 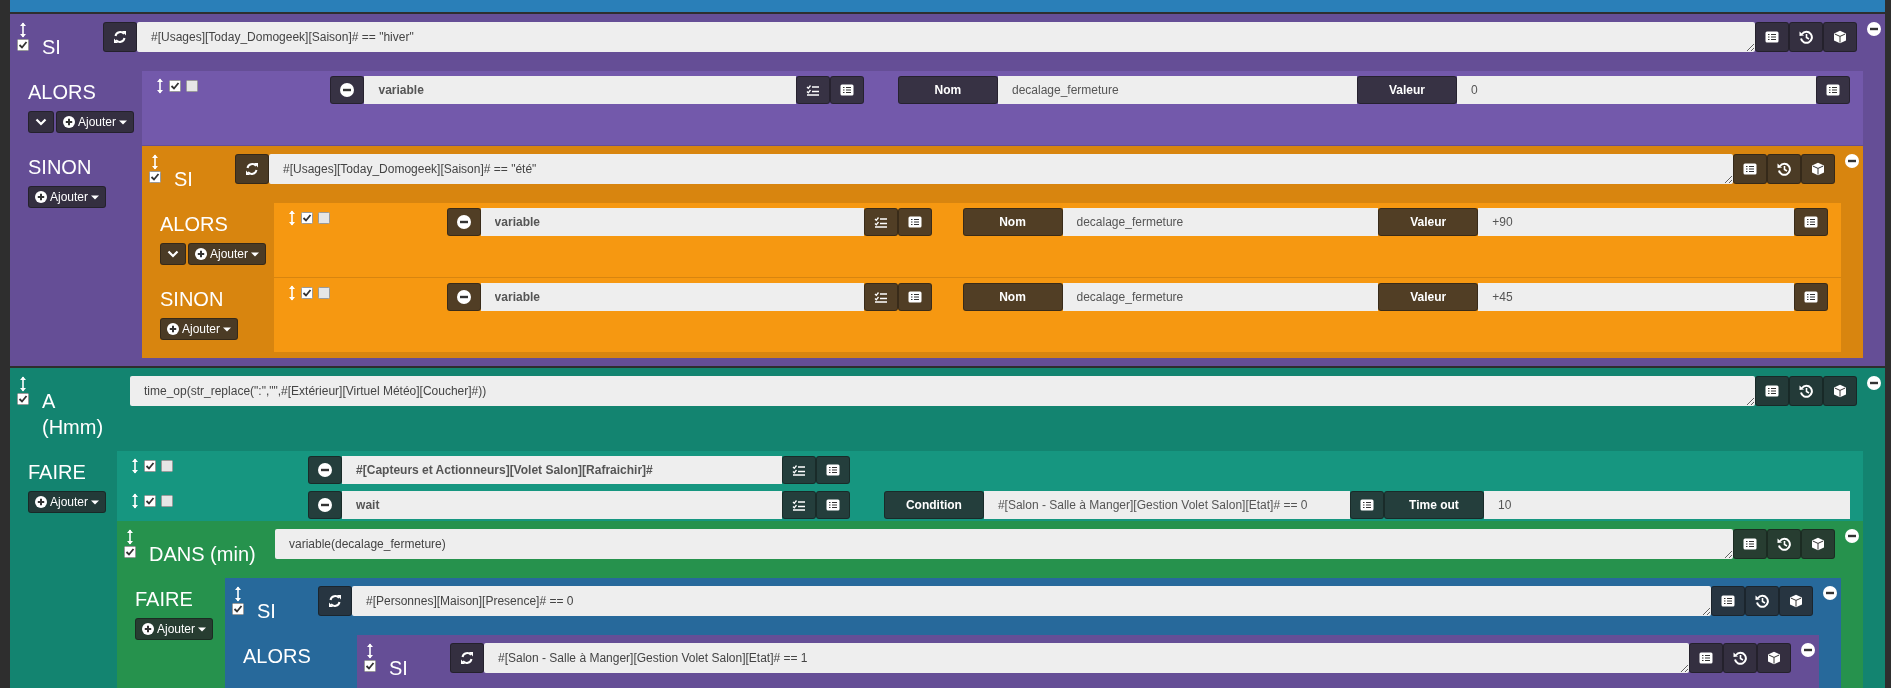 I want to click on option-field: 10, so click(x=1666, y=505).